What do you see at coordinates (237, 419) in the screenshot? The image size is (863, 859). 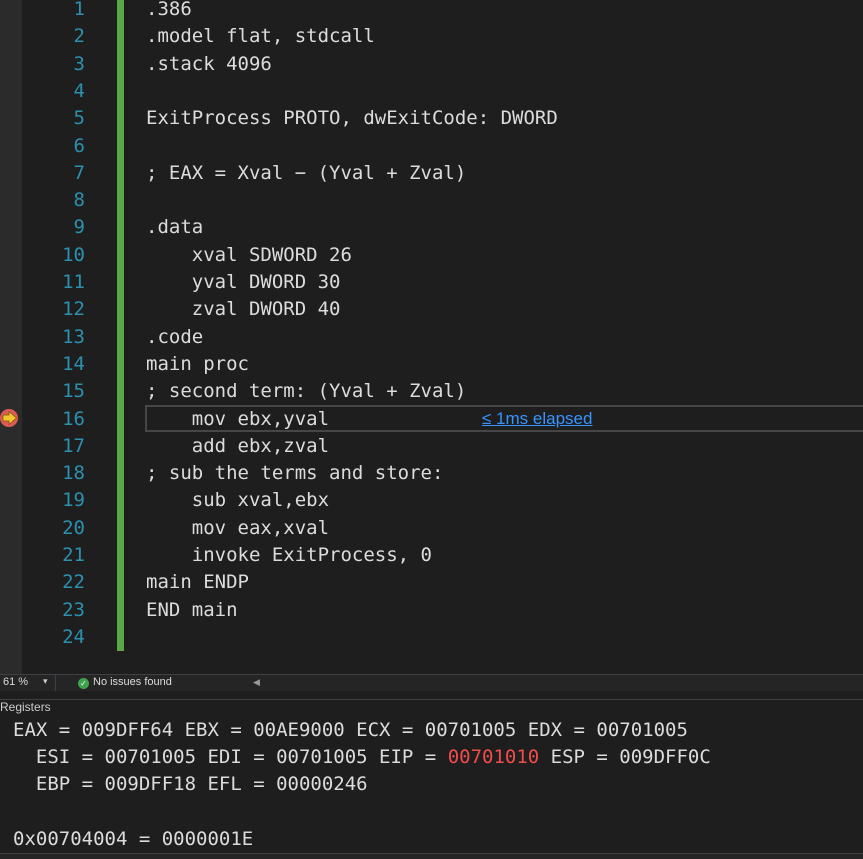 I see `code-line: mov ebx,yval` at bounding box center [237, 419].